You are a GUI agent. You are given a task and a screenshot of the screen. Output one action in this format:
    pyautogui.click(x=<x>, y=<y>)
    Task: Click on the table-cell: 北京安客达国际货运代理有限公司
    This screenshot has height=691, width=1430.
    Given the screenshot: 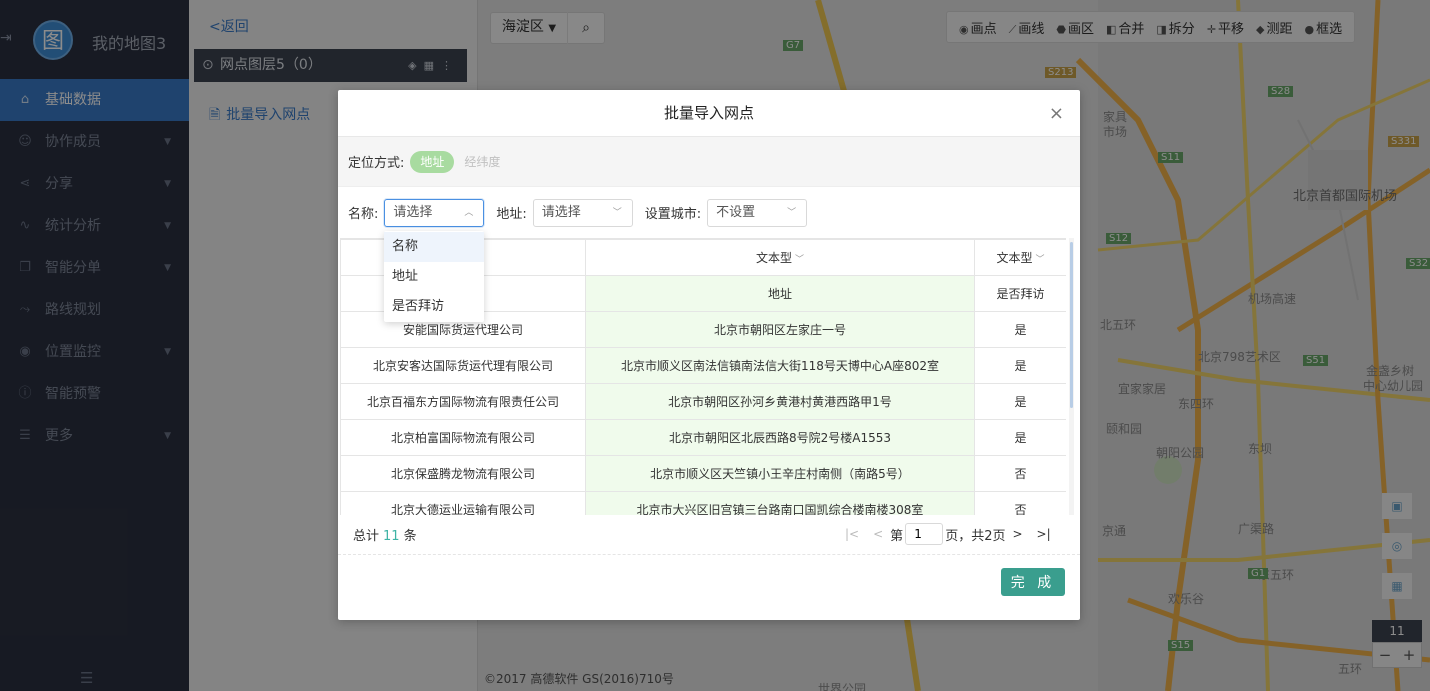 What is the action you would take?
    pyautogui.click(x=463, y=365)
    